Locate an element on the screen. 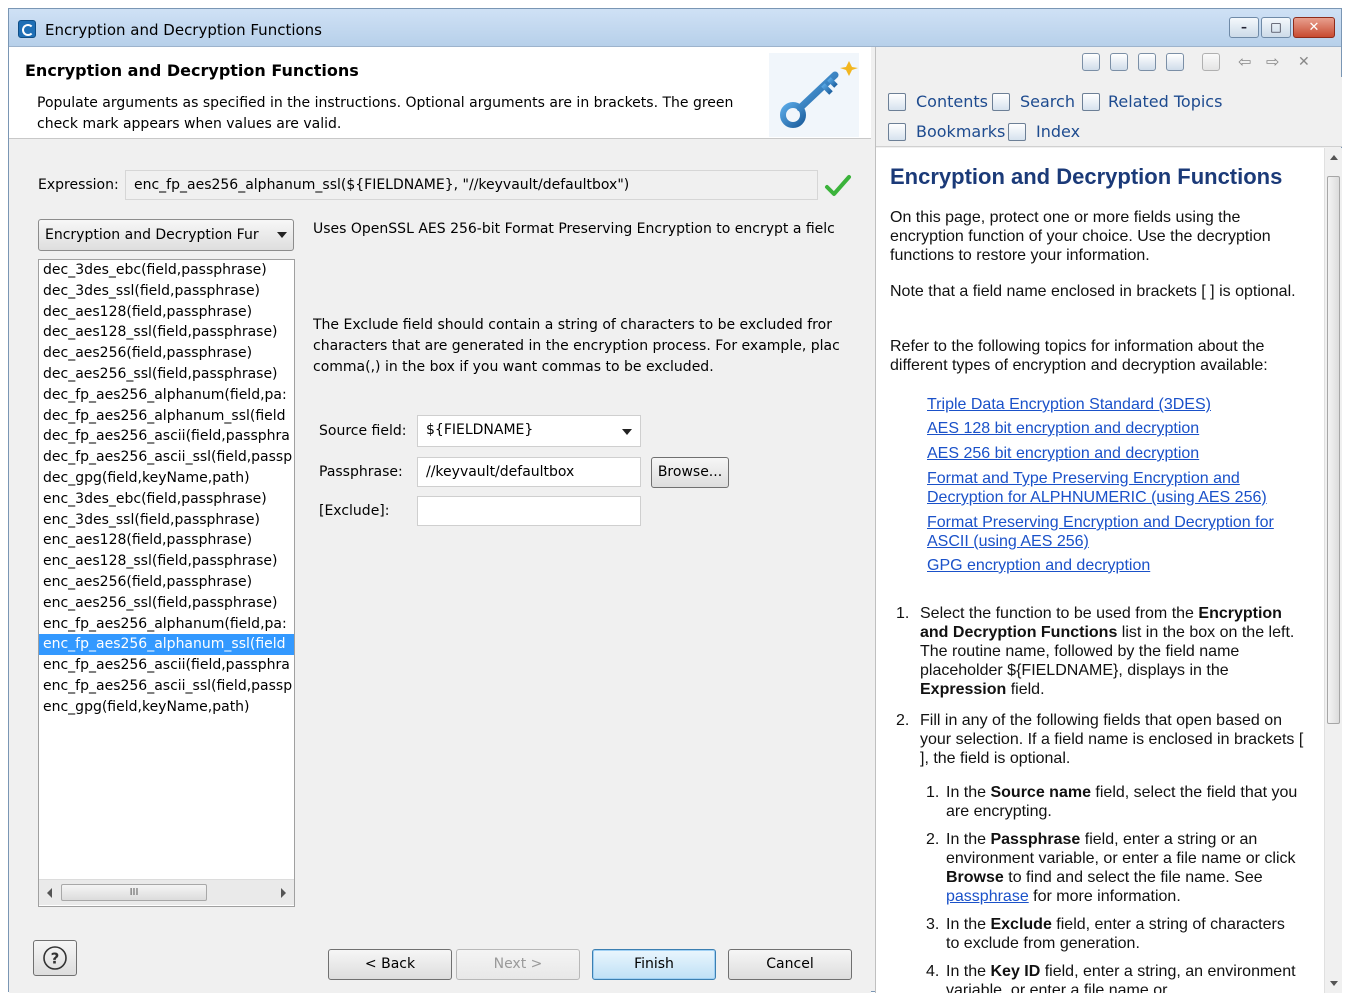 This screenshot has height=998, width=1350. help-link-aes256: AES 256 bit encryption and decryption is located at coordinates (1117, 453).